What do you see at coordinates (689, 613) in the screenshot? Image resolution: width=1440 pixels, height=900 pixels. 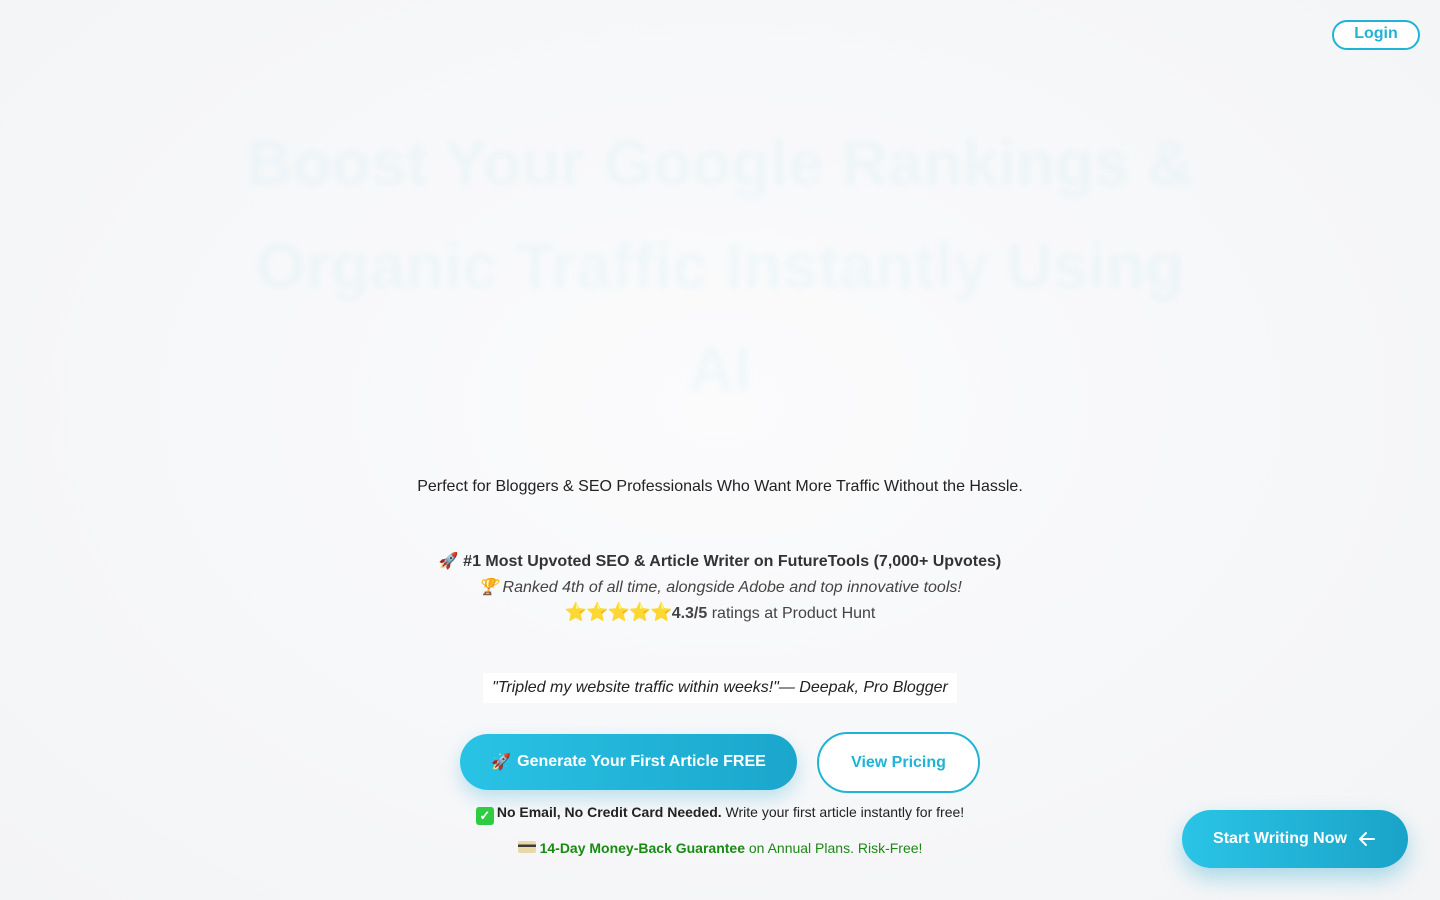 I see `rating-value: 4.3/5` at bounding box center [689, 613].